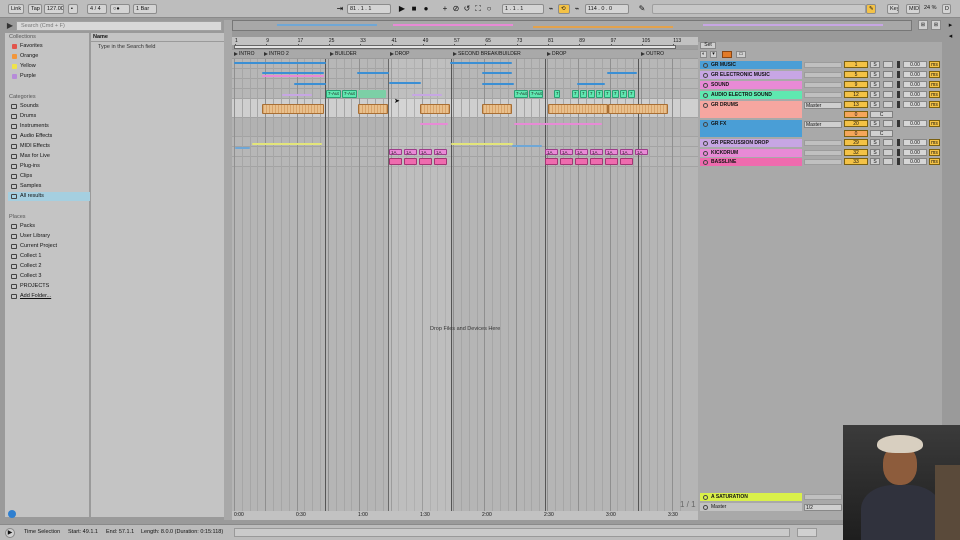 The image size is (960, 540). Describe the element at coordinates (893, 9) in the screenshot. I see `key-map-button: Key` at that location.